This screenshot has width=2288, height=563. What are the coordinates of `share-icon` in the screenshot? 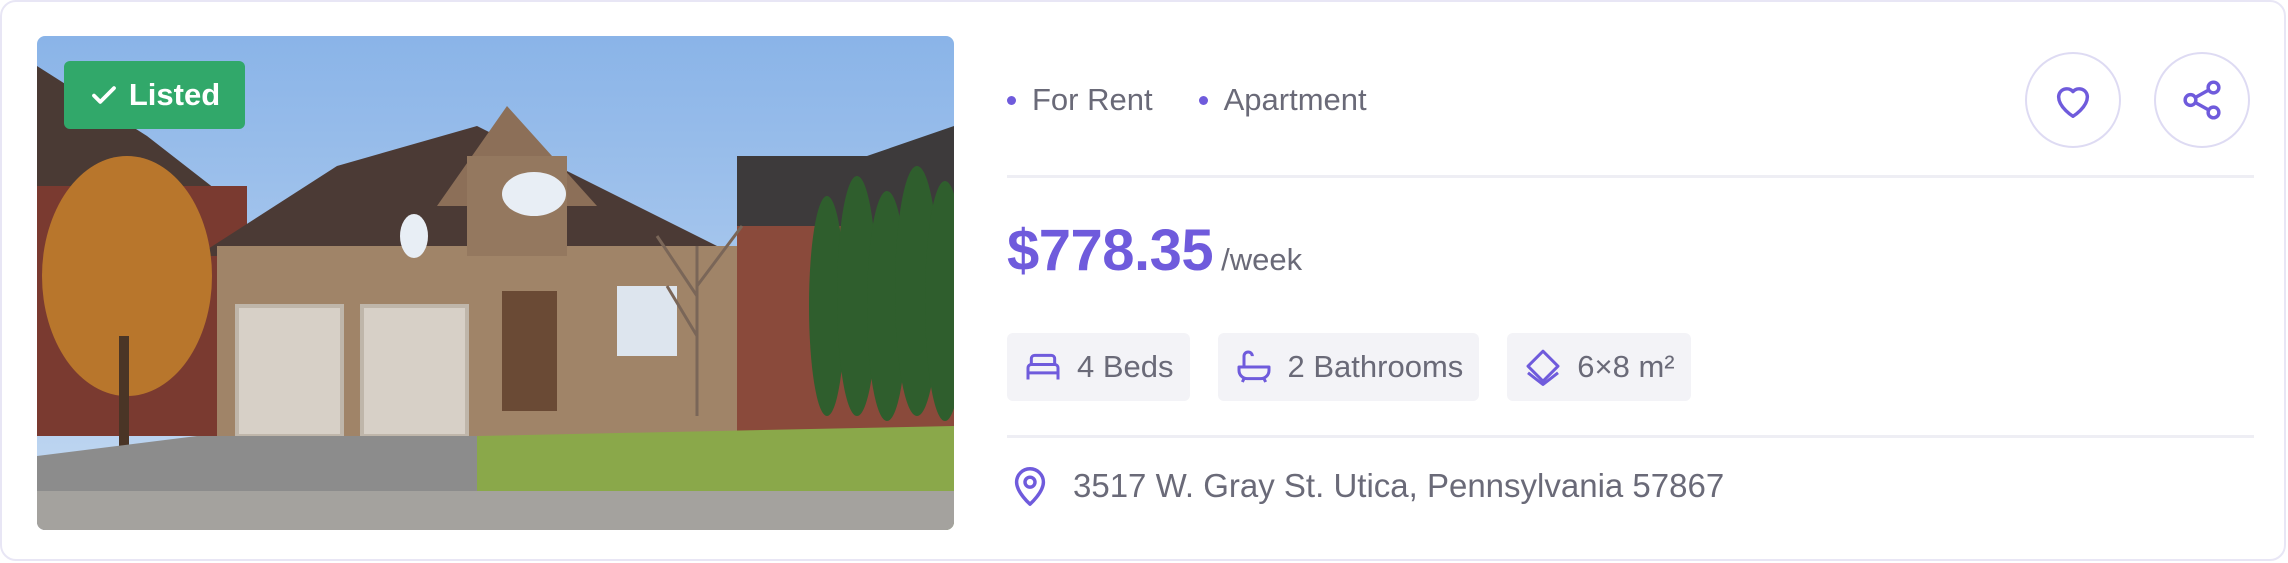 It's located at (2202, 100).